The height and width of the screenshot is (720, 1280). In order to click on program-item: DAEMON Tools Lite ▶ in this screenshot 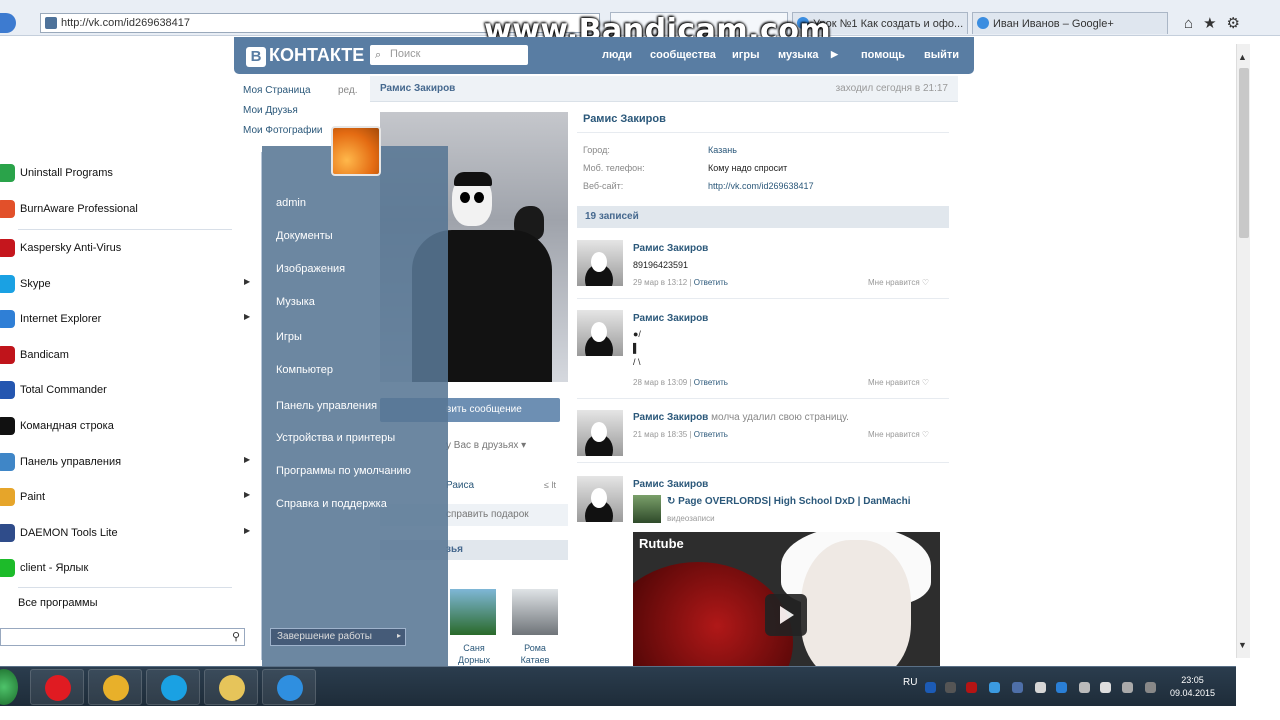, I will do `click(131, 533)`.